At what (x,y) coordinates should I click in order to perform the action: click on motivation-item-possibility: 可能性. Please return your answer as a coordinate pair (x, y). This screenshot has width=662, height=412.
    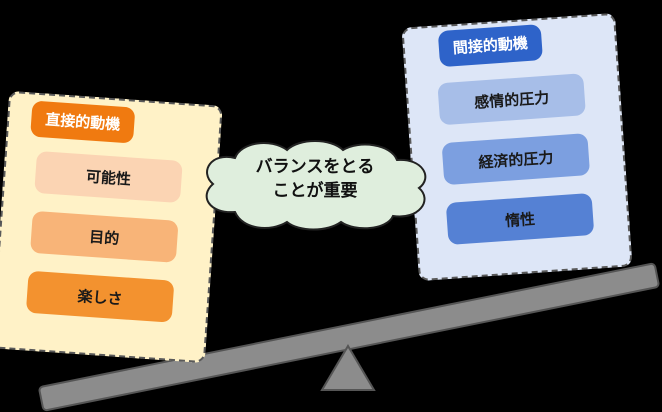
    Looking at the image, I should click on (108, 177).